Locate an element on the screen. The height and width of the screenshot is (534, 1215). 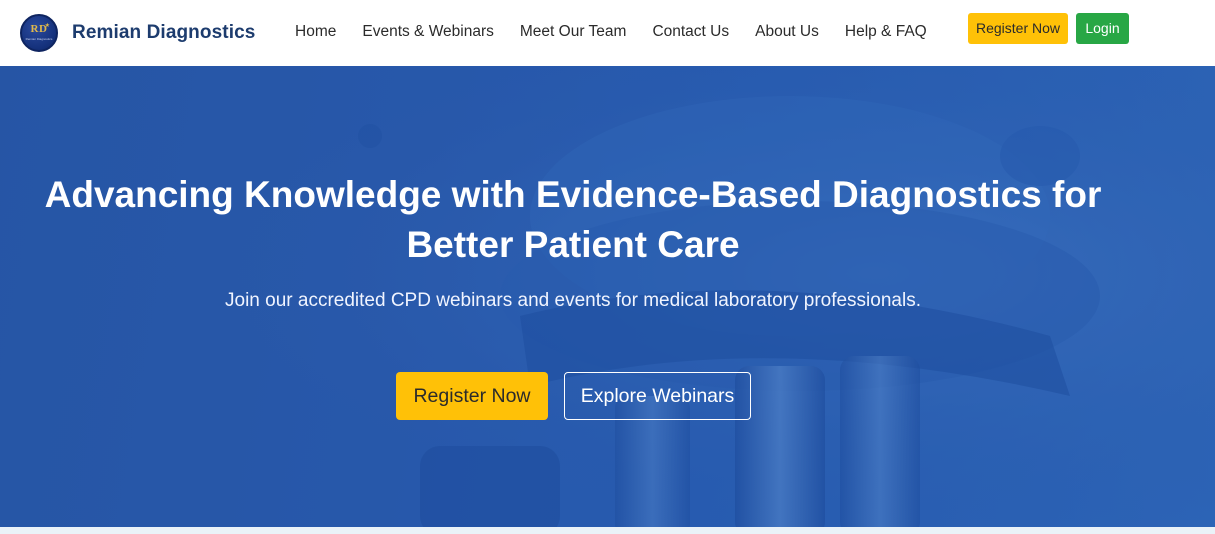
login-button: Login is located at coordinates (1102, 28).